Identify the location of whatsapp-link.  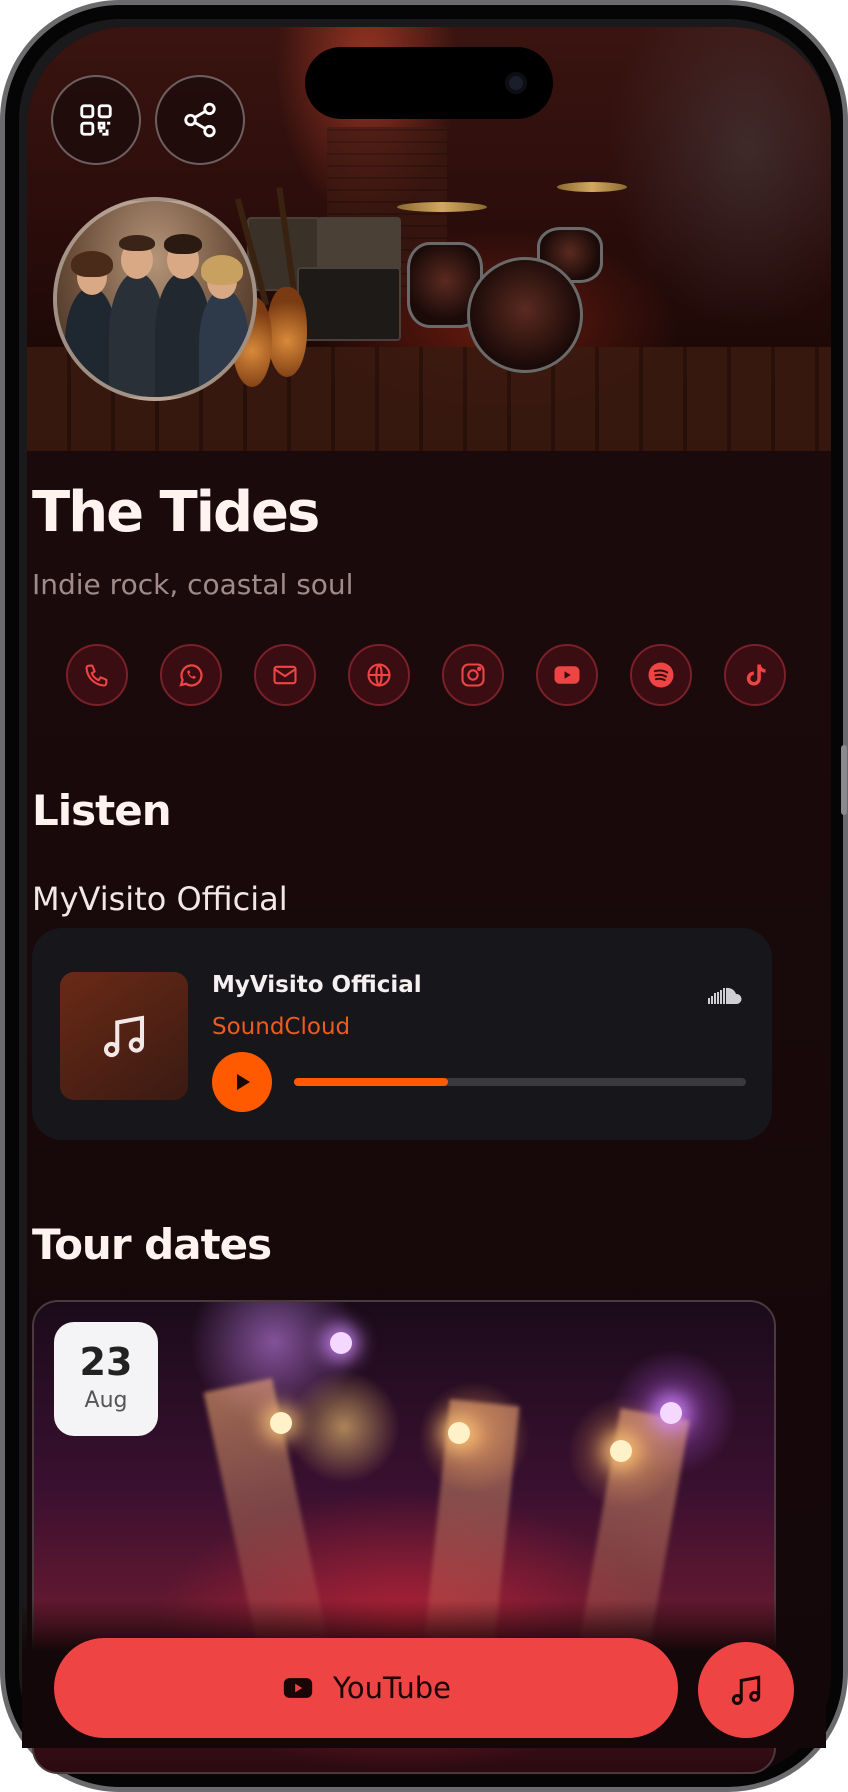
(191, 675).